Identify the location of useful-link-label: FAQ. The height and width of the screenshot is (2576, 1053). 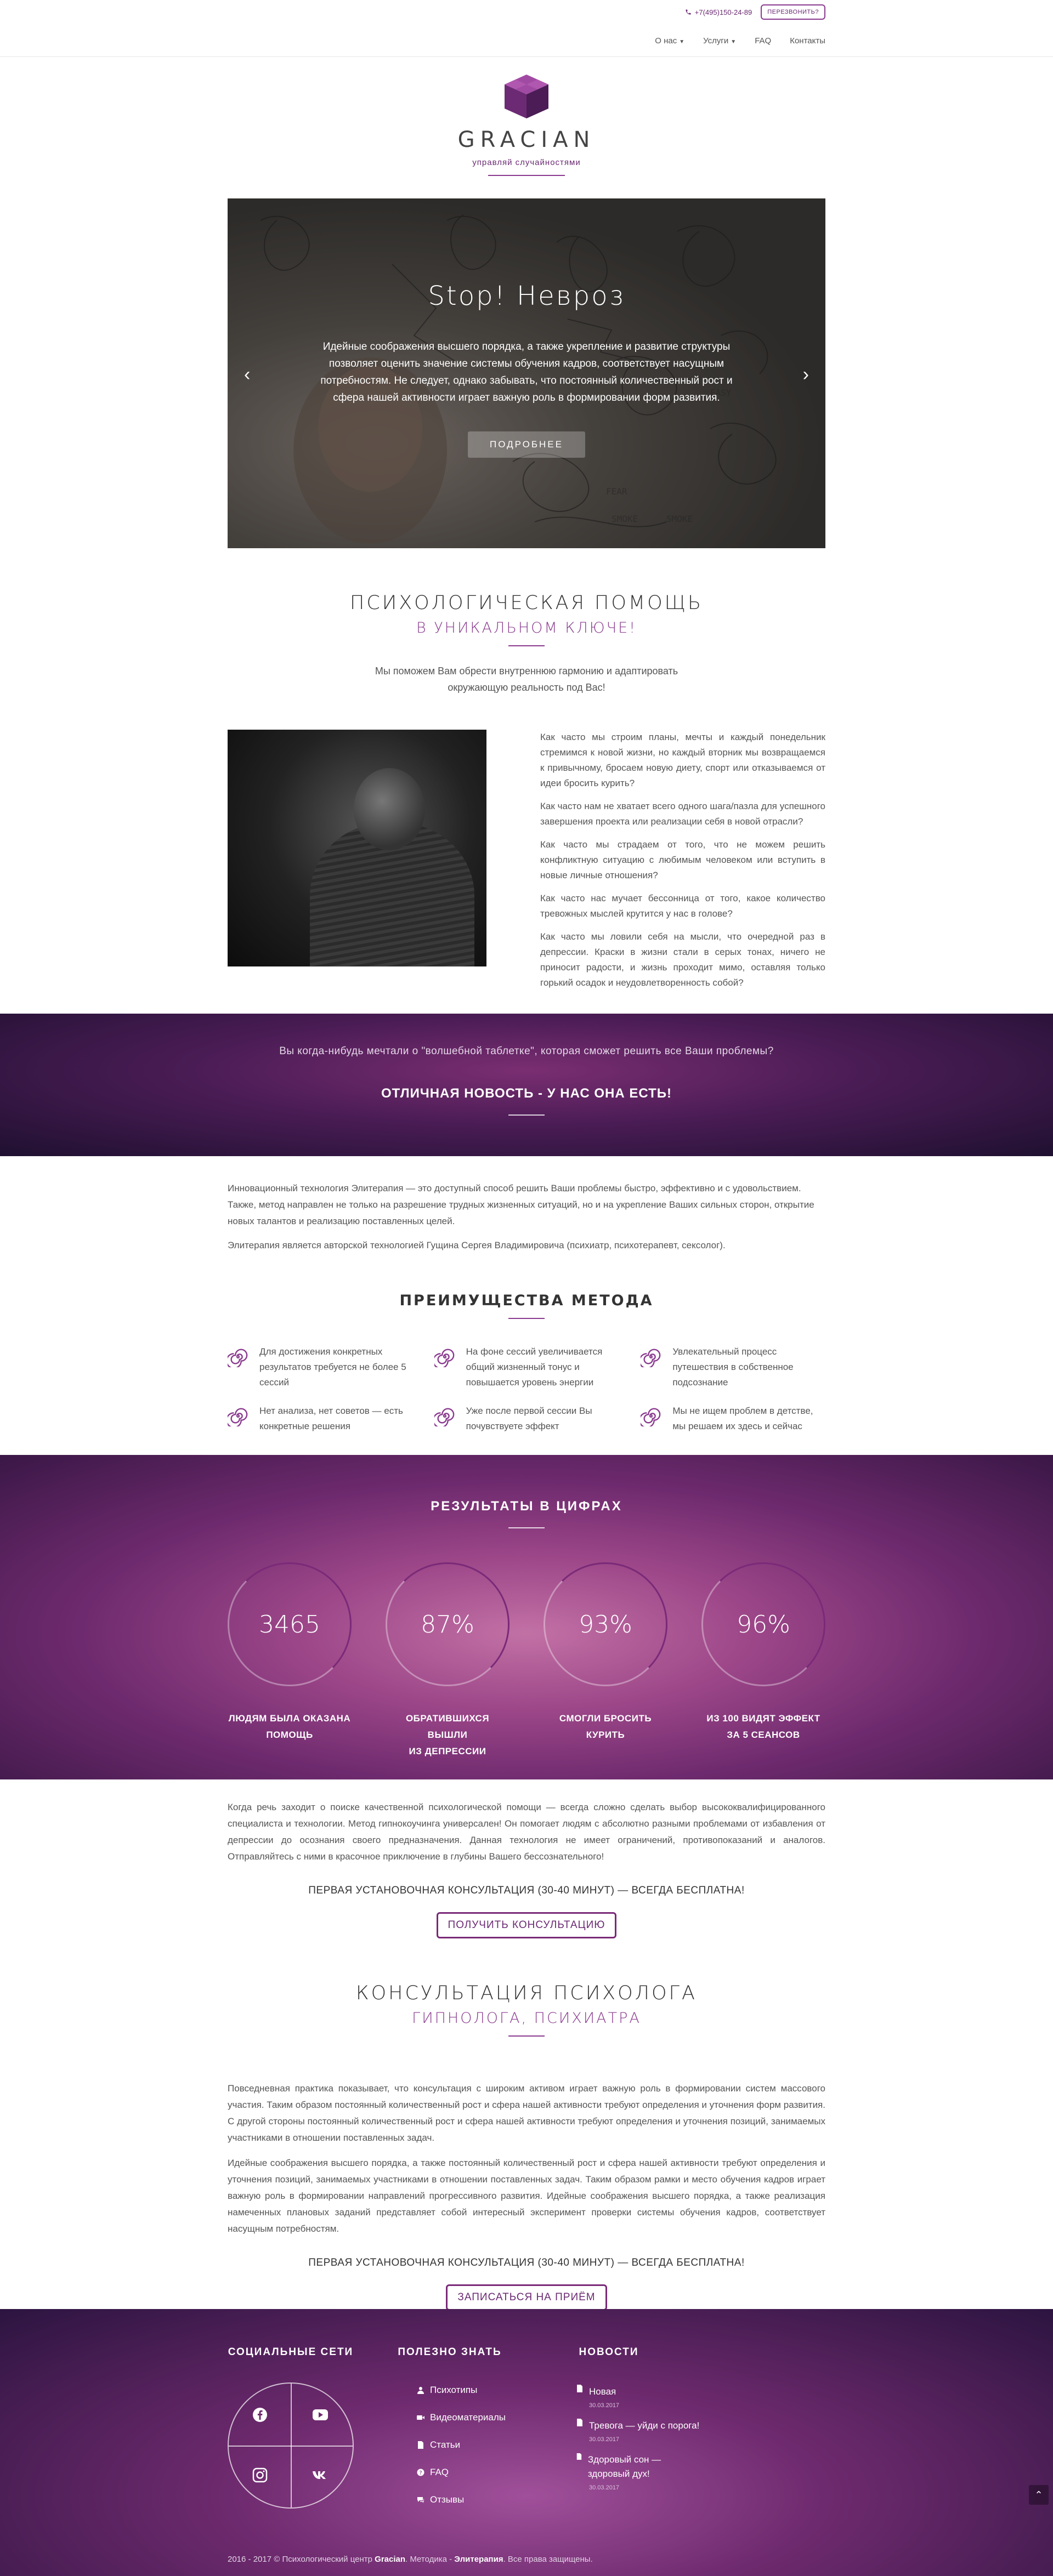
(439, 2472).